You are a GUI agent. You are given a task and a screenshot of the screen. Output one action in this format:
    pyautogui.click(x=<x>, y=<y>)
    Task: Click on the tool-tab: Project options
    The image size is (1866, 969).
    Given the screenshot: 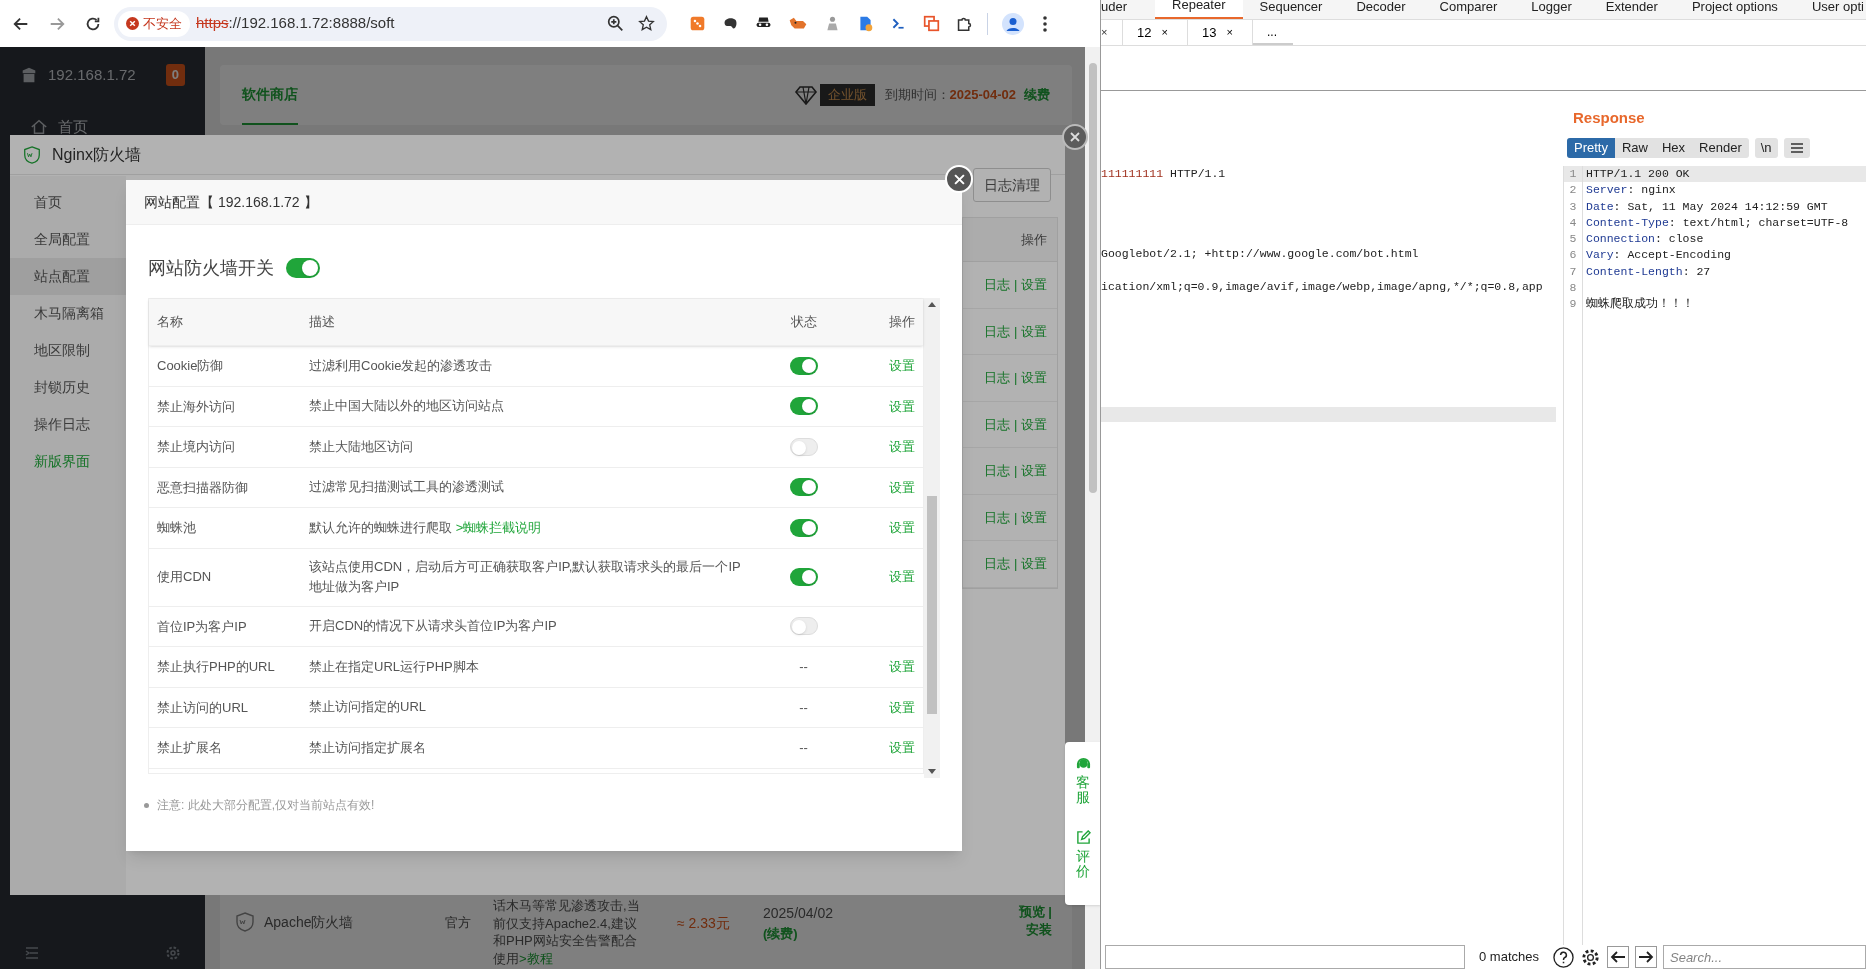 What is the action you would take?
    pyautogui.click(x=1734, y=9)
    